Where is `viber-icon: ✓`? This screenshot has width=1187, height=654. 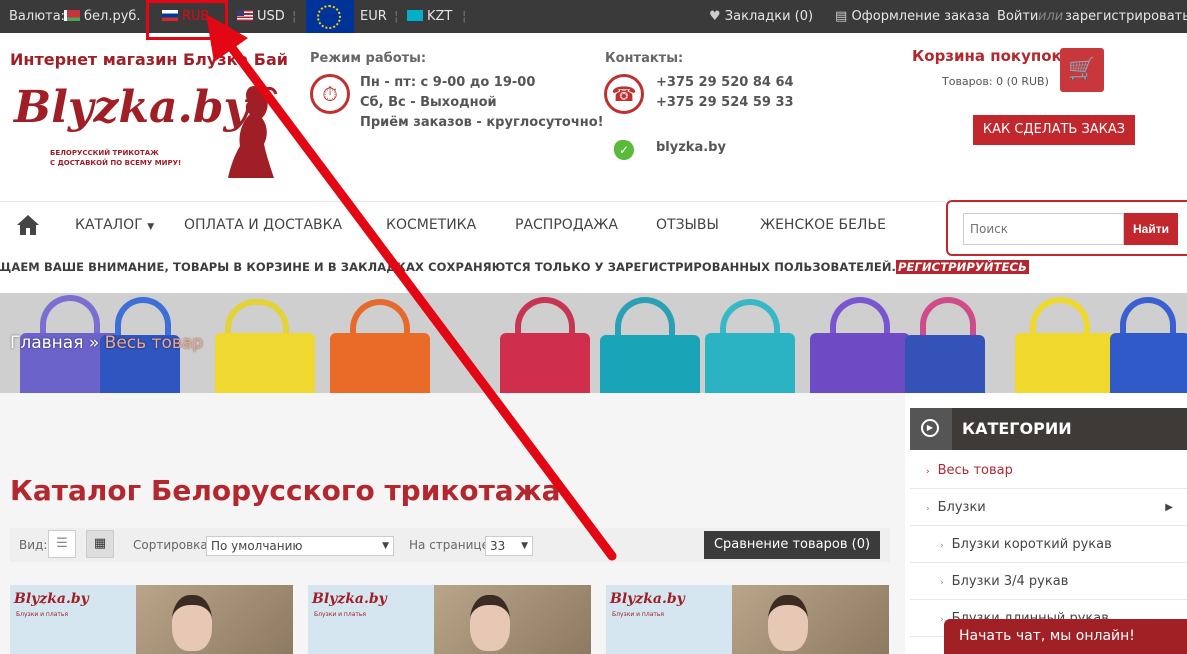 viber-icon: ✓ is located at coordinates (624, 150).